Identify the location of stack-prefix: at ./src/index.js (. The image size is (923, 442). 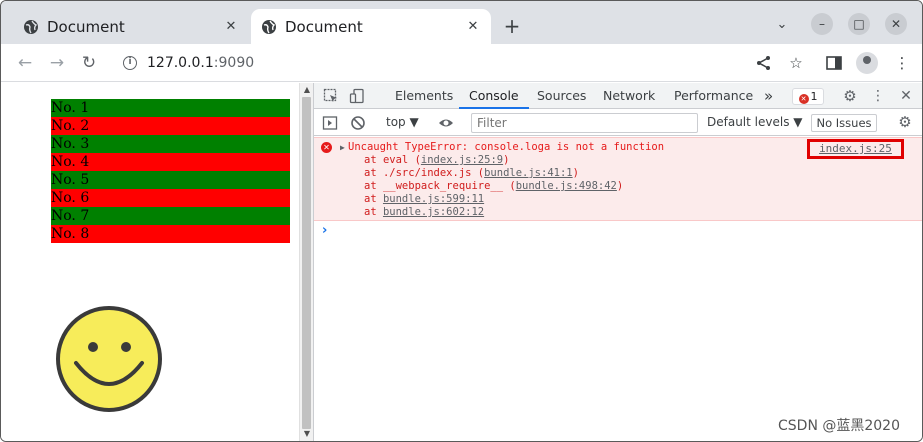
(424, 173).